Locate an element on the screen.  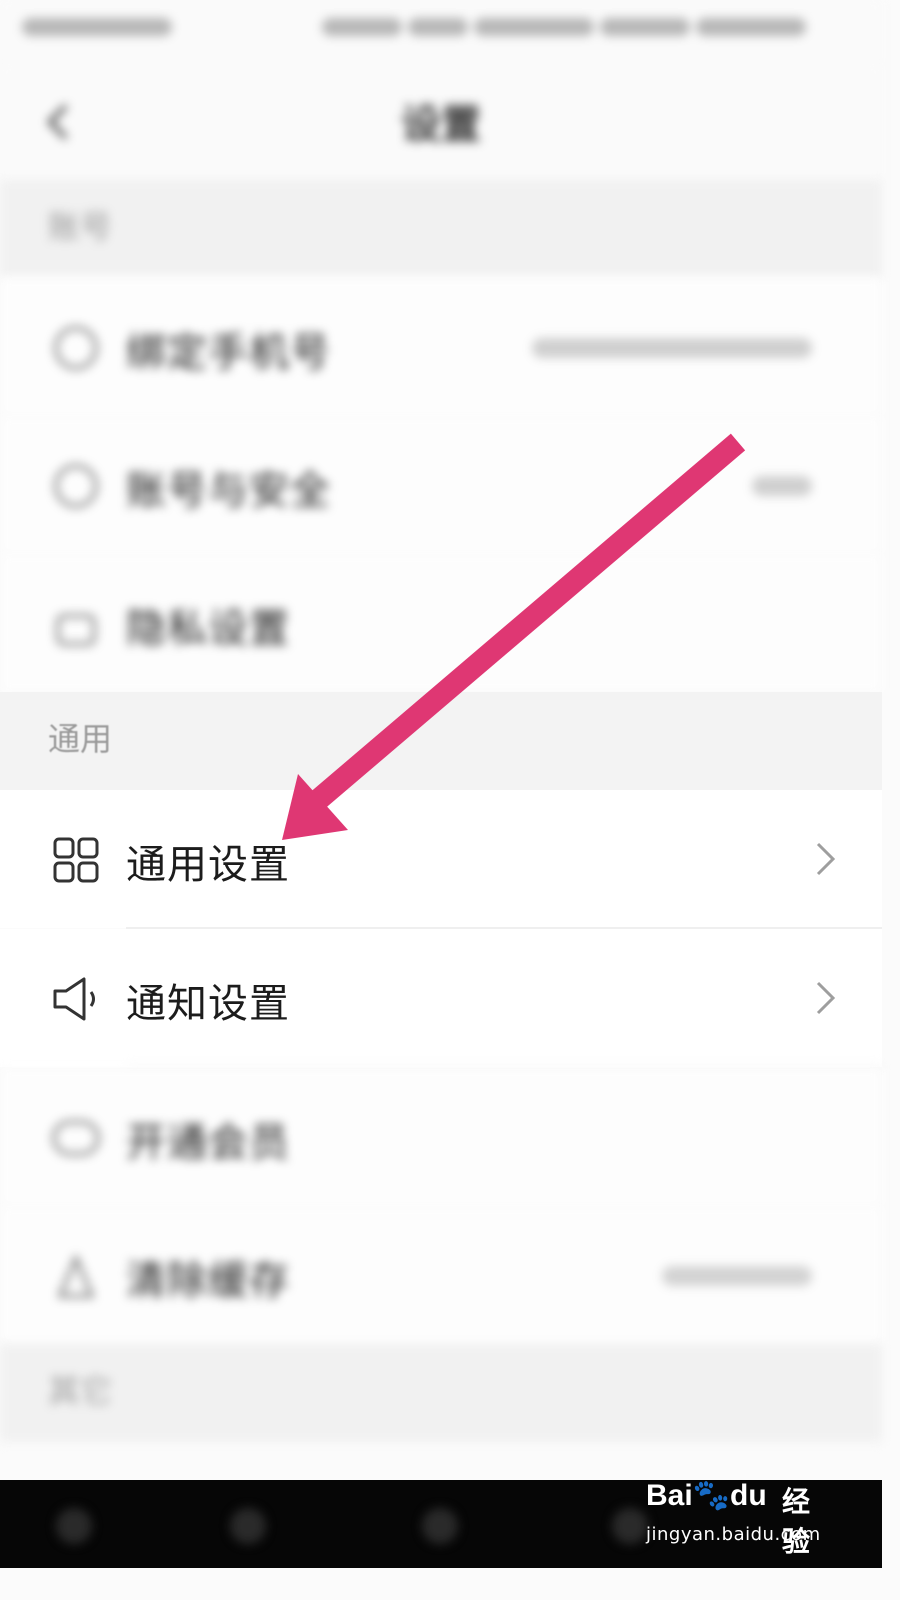
carrier-indicator is located at coordinates (112, 27).